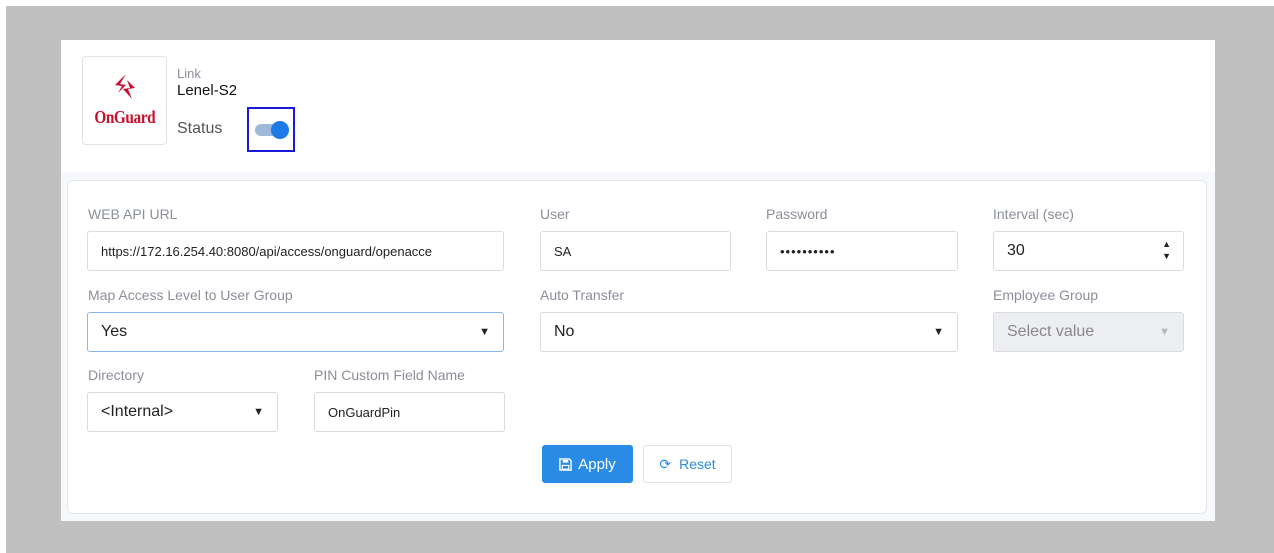 The image size is (1274, 553). I want to click on interval-label: Interval (sec), so click(1033, 214).